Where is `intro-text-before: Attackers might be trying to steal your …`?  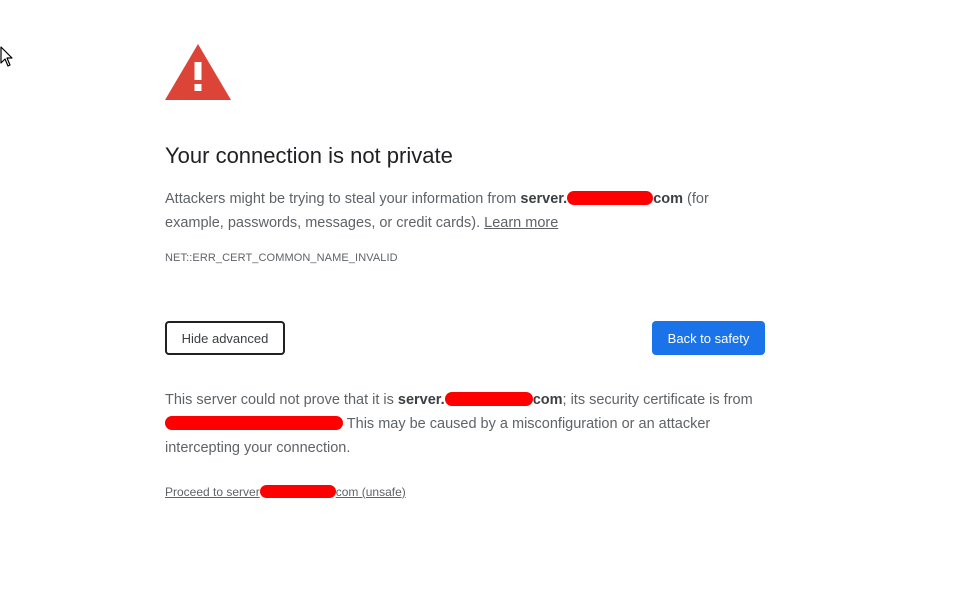
intro-text-before: Attackers might be trying to steal your … is located at coordinates (343, 199).